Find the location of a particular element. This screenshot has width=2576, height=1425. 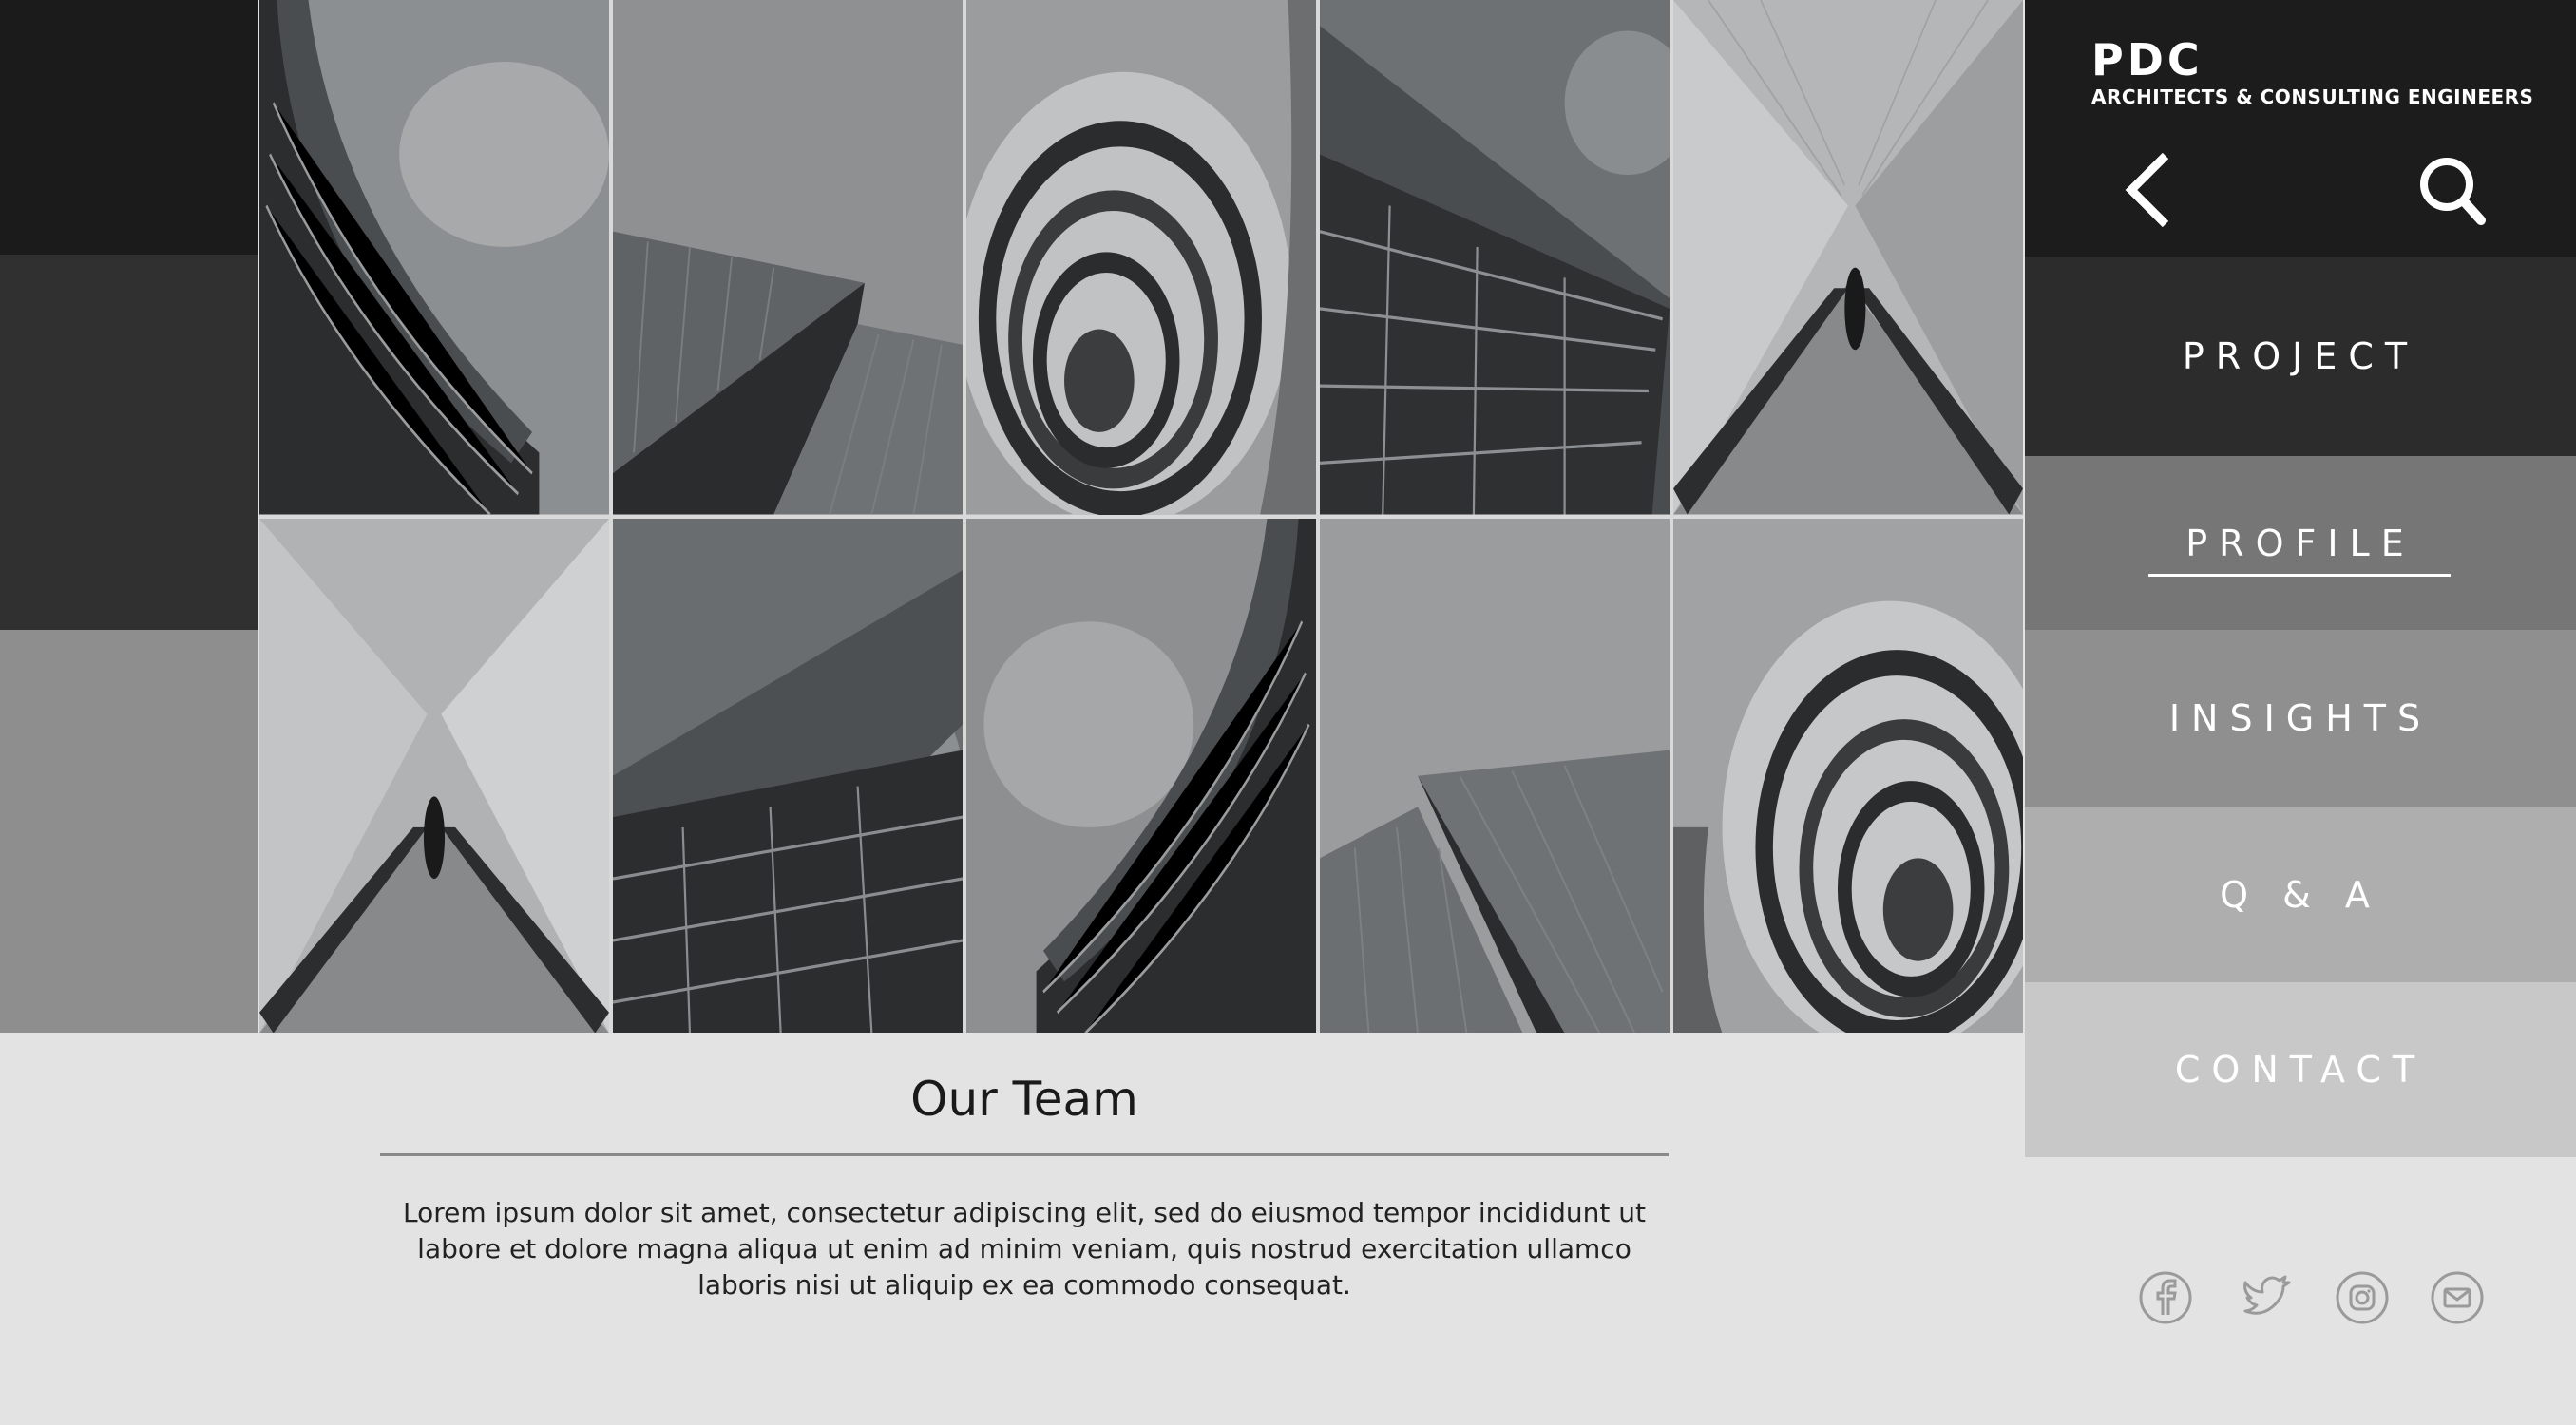

nav-item-label: CONTACT is located at coordinates (2300, 1070).